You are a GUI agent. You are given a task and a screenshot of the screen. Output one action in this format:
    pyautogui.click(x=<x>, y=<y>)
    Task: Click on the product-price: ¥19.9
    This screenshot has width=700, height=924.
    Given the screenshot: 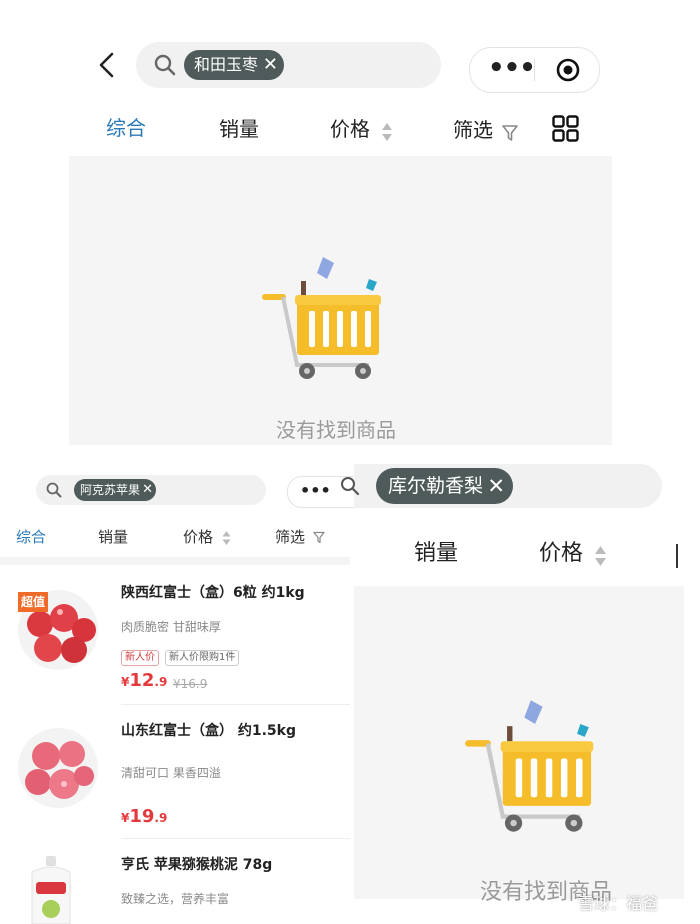 What is the action you would take?
    pyautogui.click(x=144, y=816)
    